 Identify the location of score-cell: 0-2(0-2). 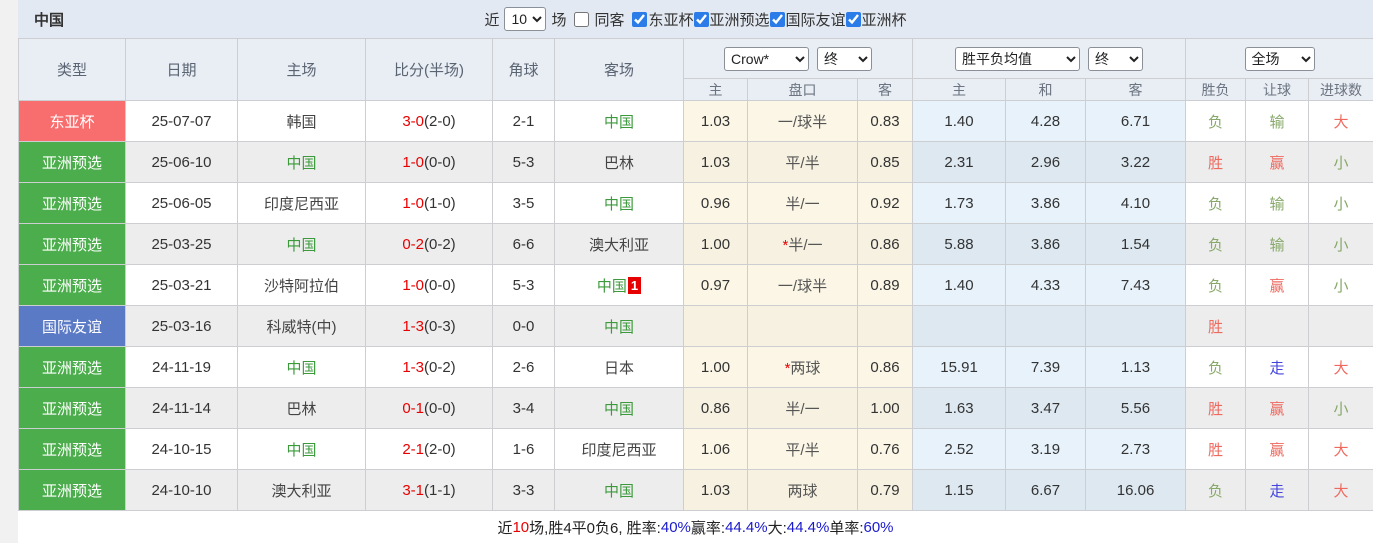
(429, 244).